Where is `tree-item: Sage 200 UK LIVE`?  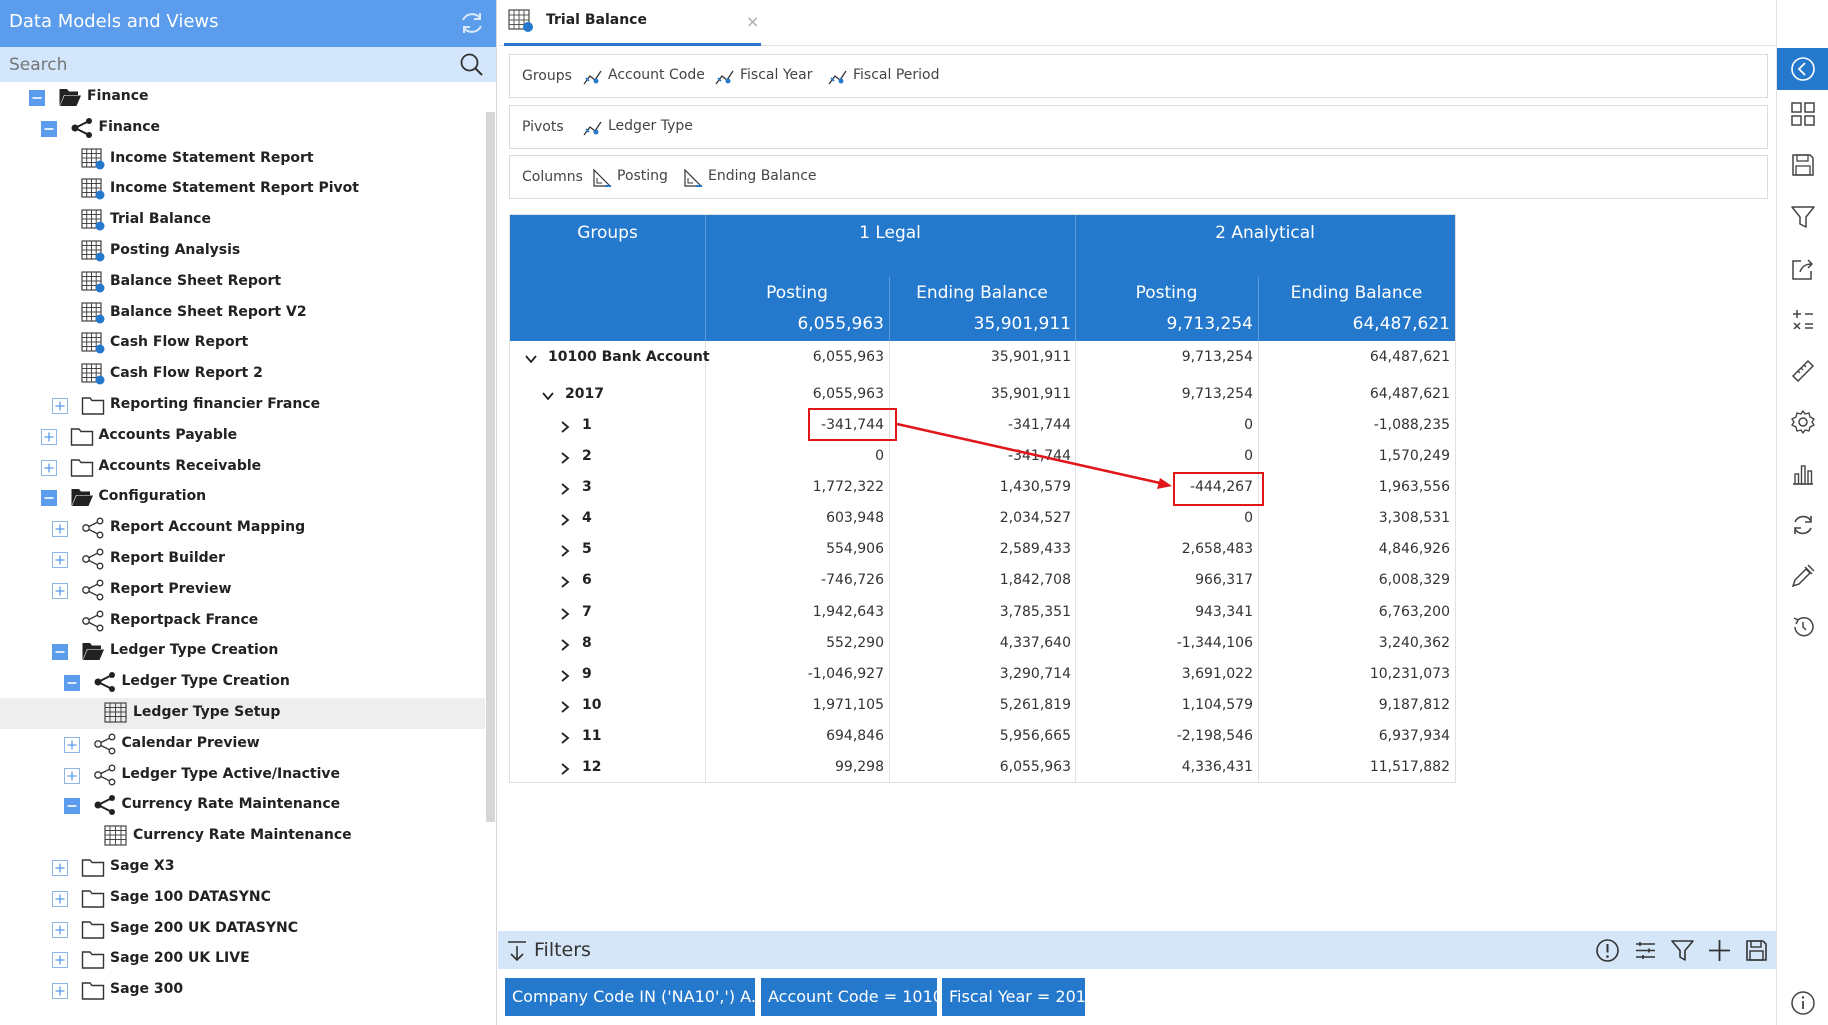
tree-item: Sage 200 UK LIVE is located at coordinates (242, 959).